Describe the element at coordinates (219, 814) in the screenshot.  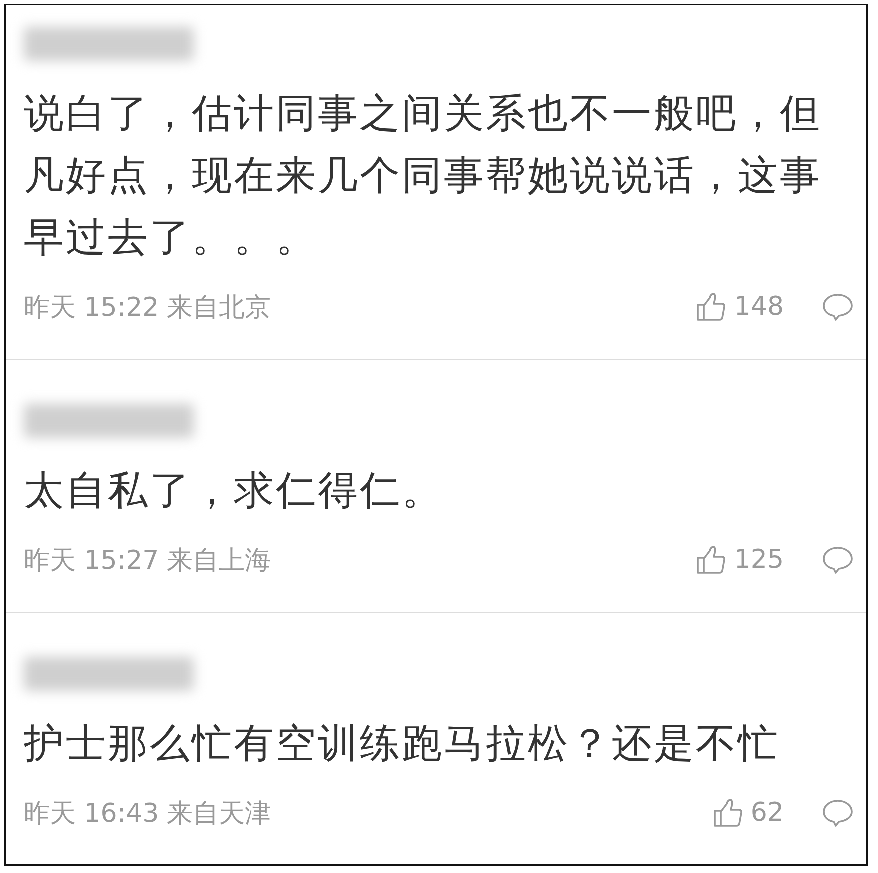
I see `comment-location: 来自天津` at that location.